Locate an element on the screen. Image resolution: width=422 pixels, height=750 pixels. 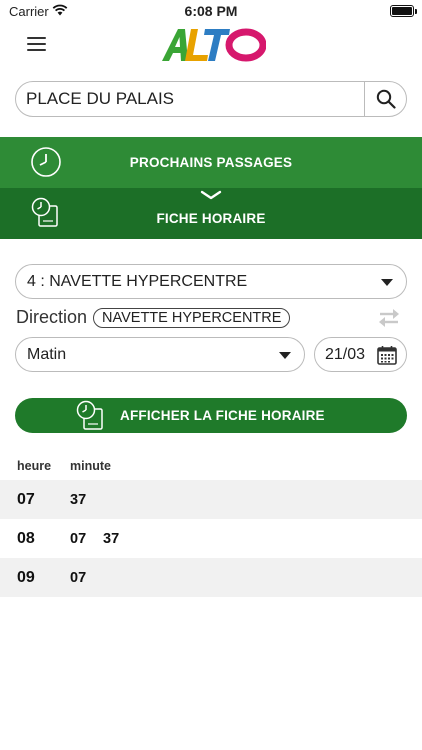
chevron-down-icon is located at coordinates (211, 195).